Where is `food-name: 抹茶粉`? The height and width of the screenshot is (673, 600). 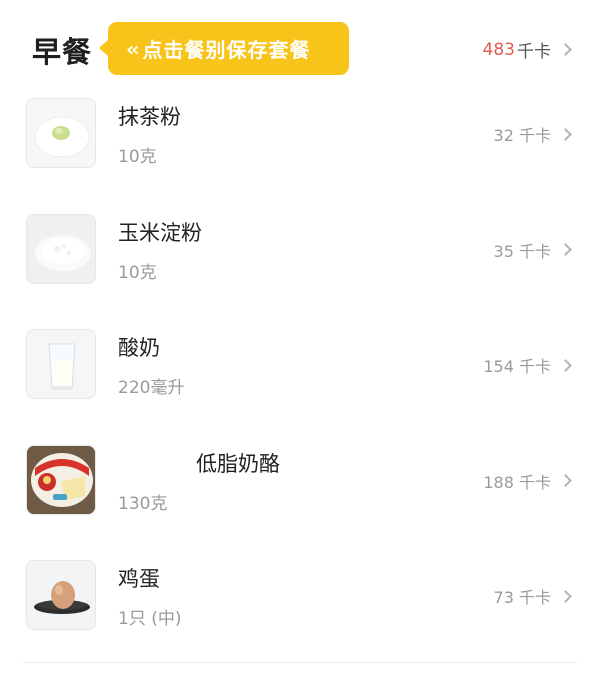
food-name: 抹茶粉 is located at coordinates (149, 117).